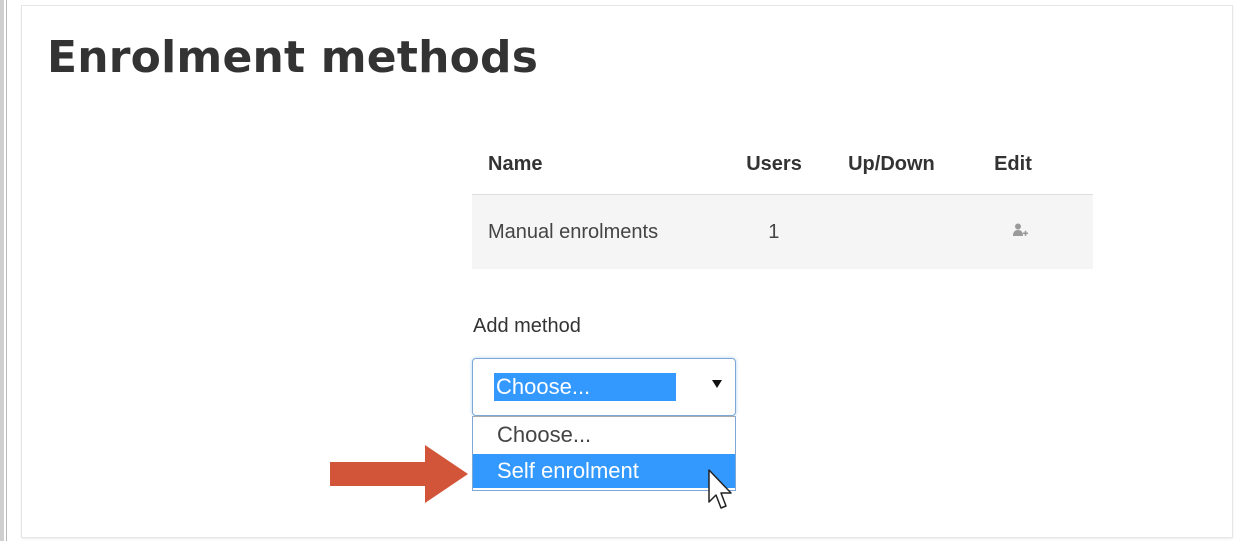 The image size is (1236, 541). What do you see at coordinates (1020, 232) in the screenshot?
I see `enrol-users-icon` at bounding box center [1020, 232].